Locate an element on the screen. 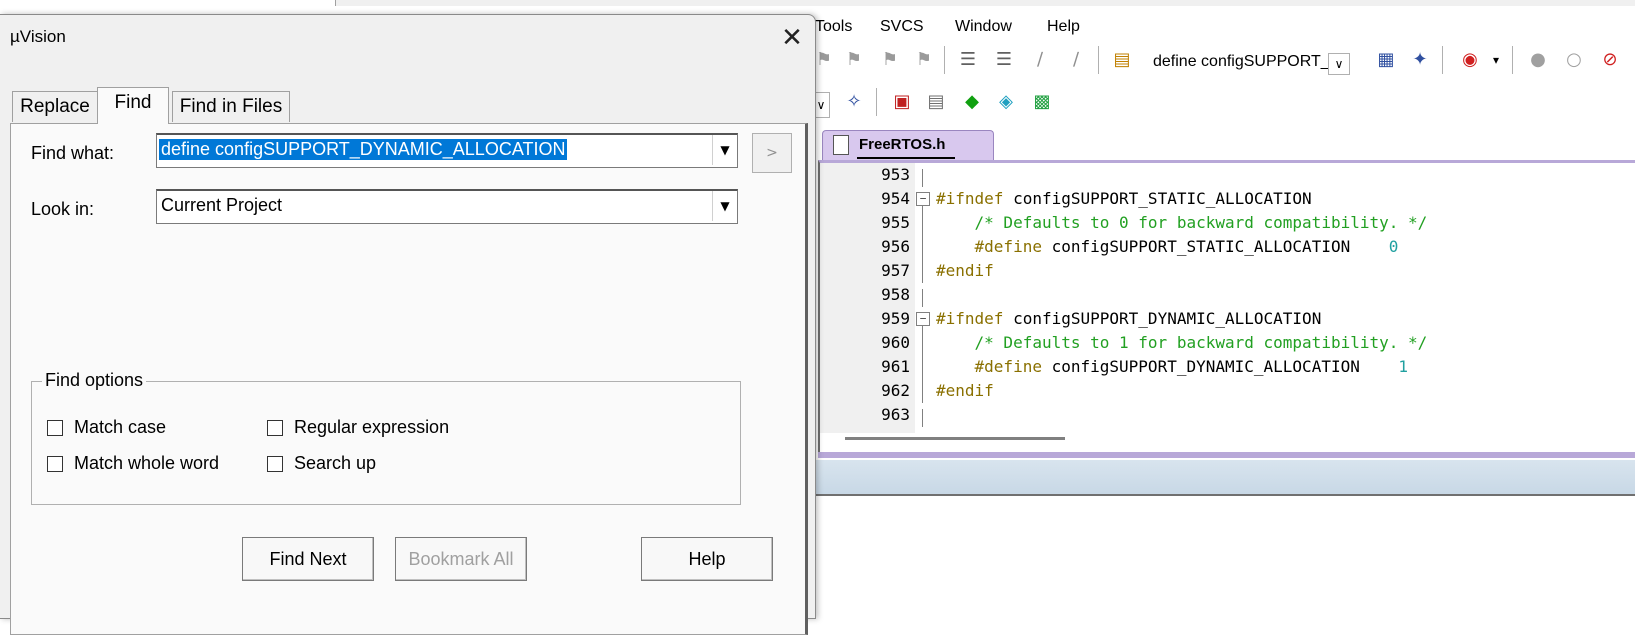 The width and height of the screenshot is (1635, 635). bookmark-next-icon: ⚑ is located at coordinates (890, 60).